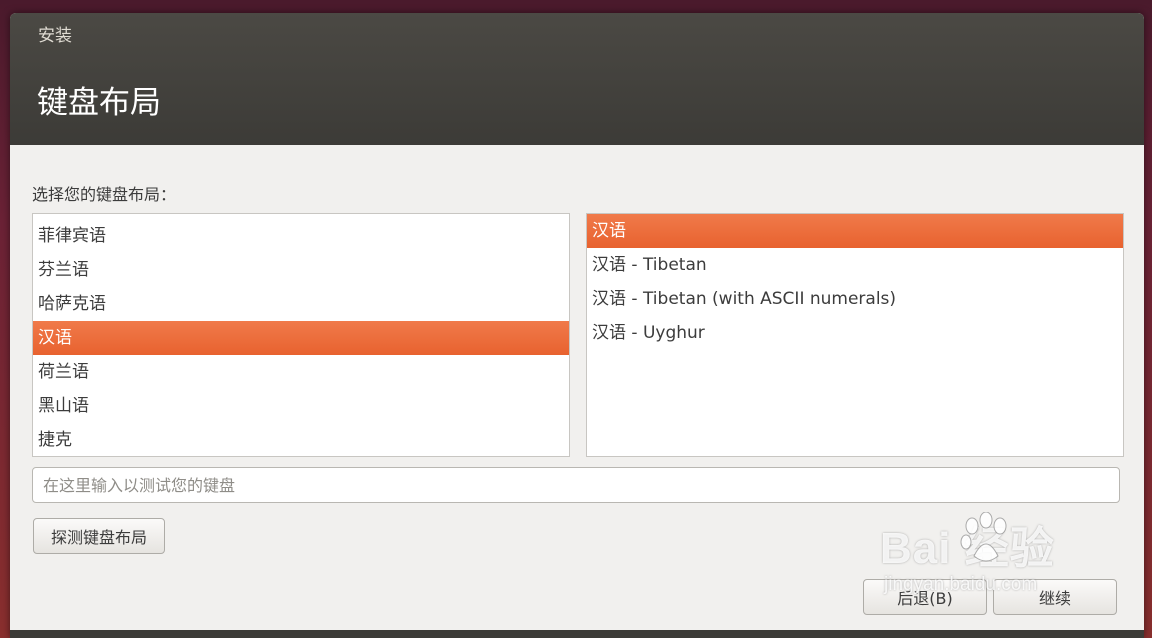  I want to click on layout-item: 捷克, so click(301, 439).